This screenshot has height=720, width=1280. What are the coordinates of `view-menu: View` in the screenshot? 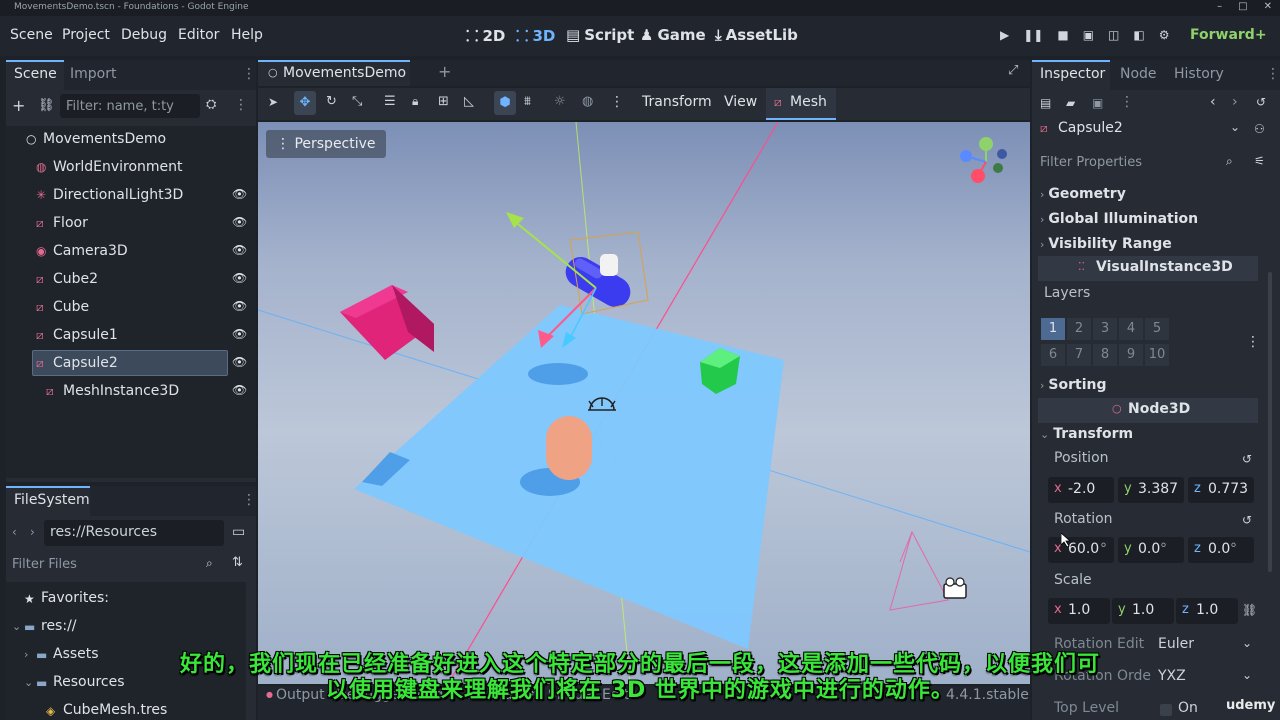 It's located at (740, 102).